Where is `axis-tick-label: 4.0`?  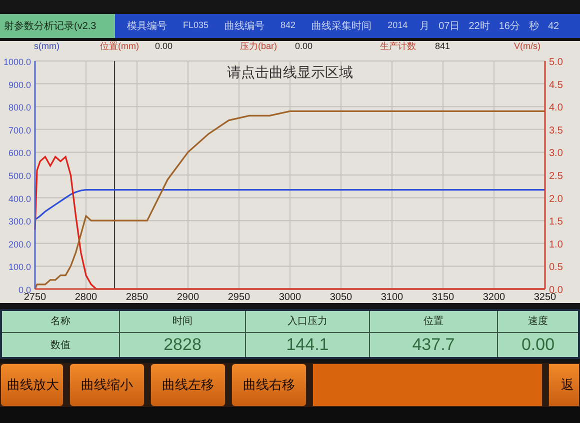 axis-tick-label: 4.0 is located at coordinates (556, 108).